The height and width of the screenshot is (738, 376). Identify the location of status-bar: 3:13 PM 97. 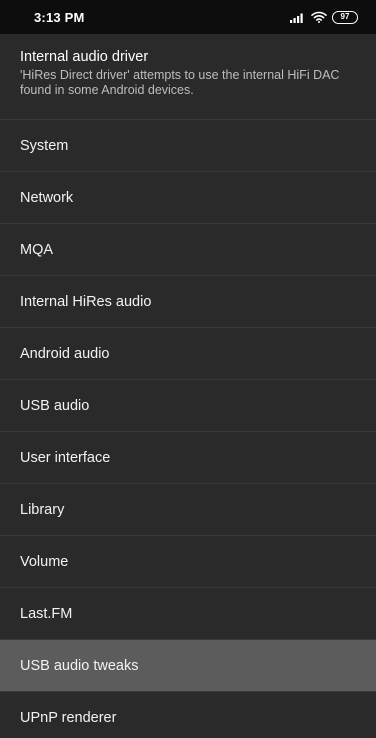
(188, 17).